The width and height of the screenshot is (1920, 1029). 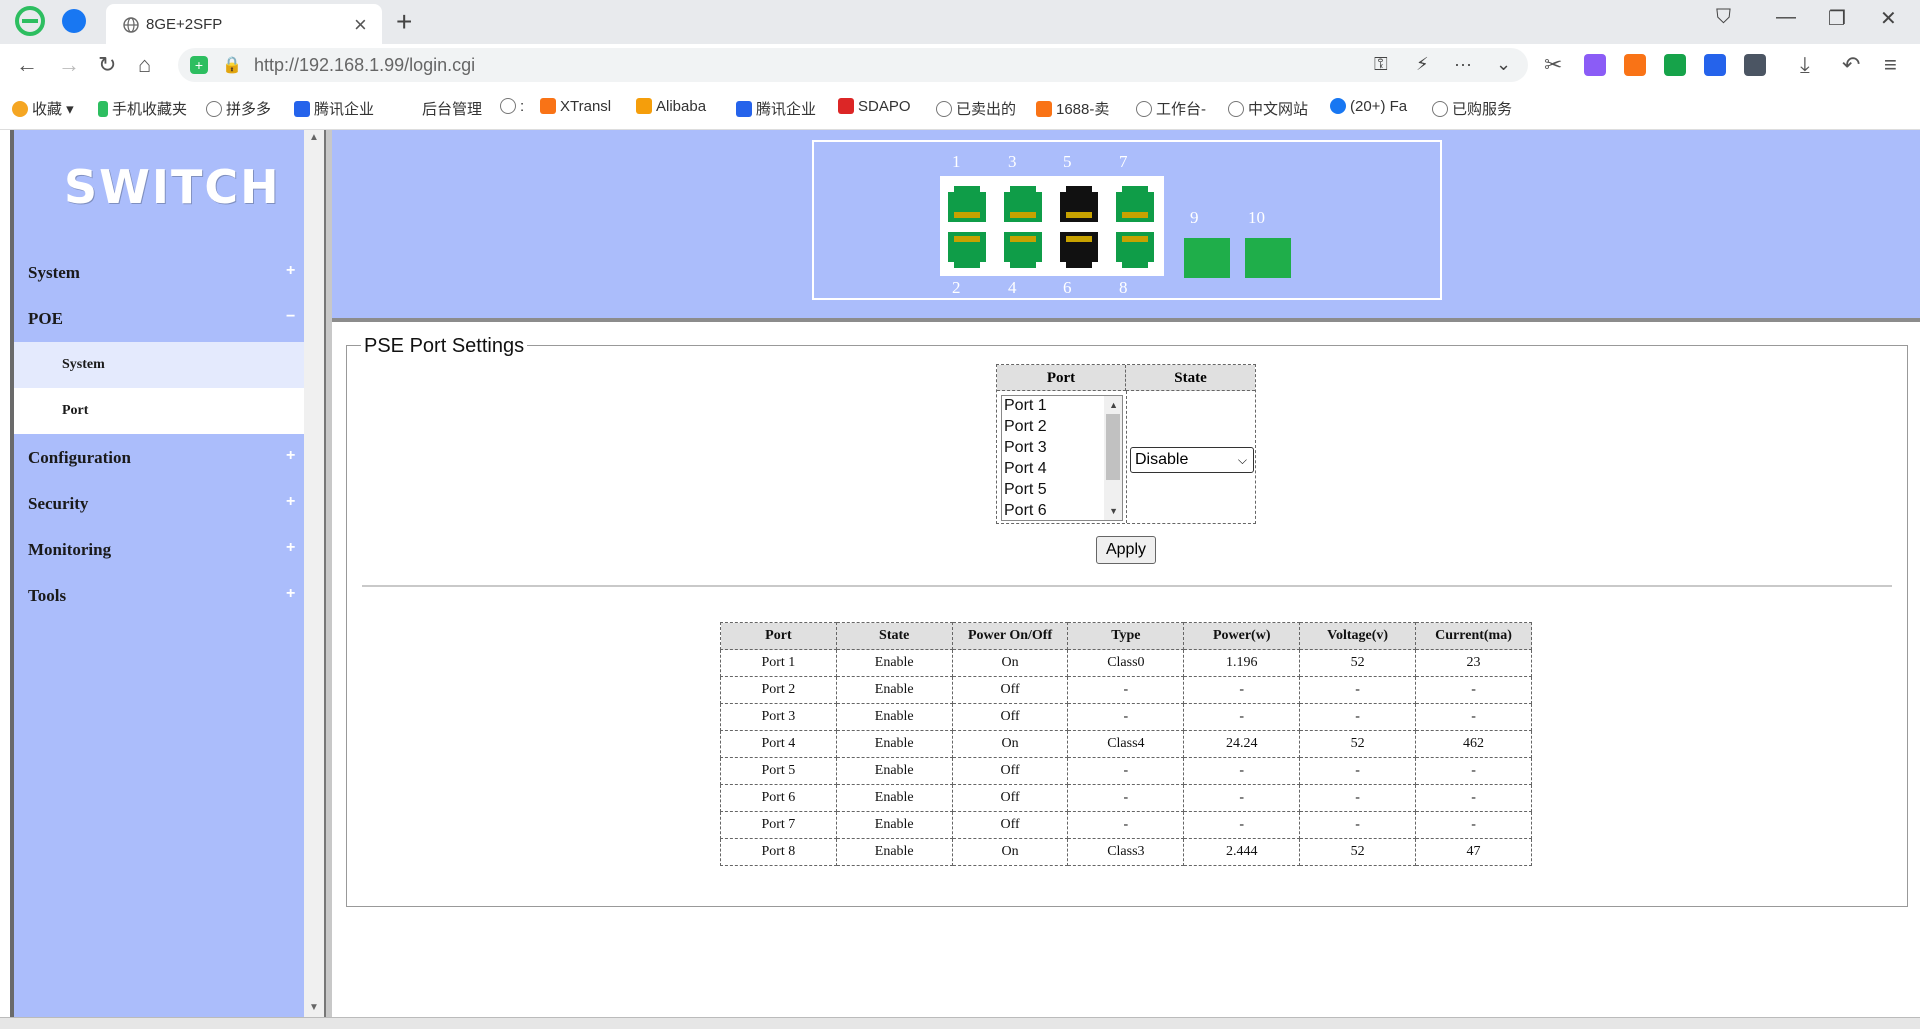 What do you see at coordinates (1268, 108) in the screenshot?
I see `bookmark-item: 中文网站` at bounding box center [1268, 108].